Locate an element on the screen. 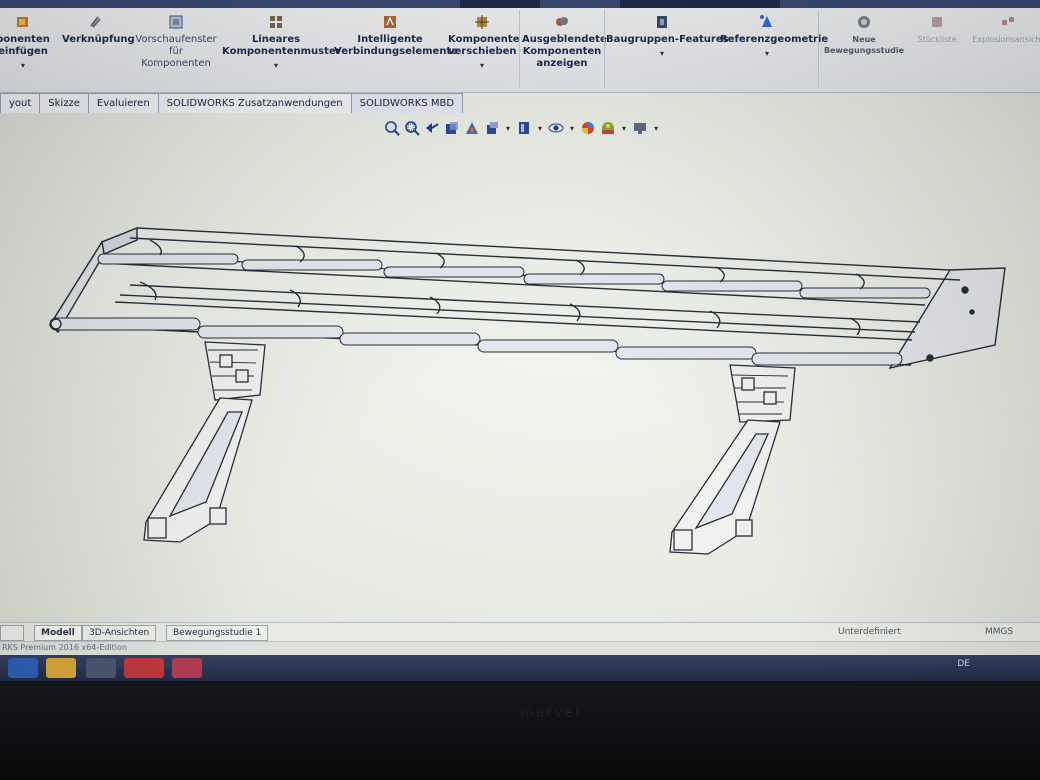  motion-study-icon is located at coordinates (864, 22).